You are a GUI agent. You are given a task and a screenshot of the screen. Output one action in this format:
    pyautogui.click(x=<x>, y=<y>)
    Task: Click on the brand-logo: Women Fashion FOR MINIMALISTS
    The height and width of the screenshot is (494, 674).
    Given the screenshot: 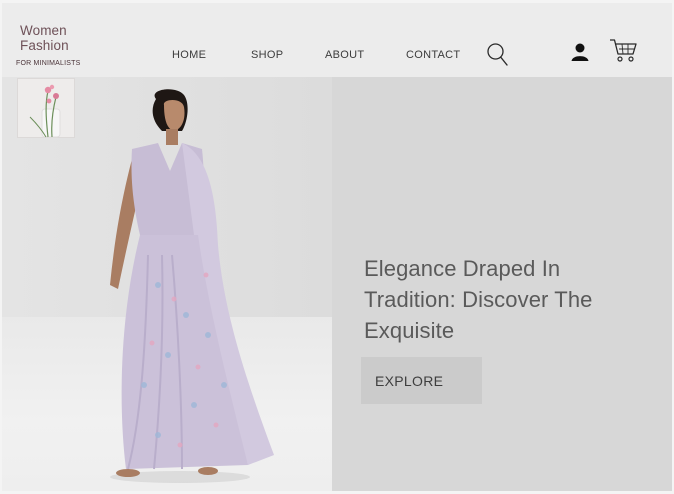 What is the action you would take?
    pyautogui.click(x=61, y=45)
    